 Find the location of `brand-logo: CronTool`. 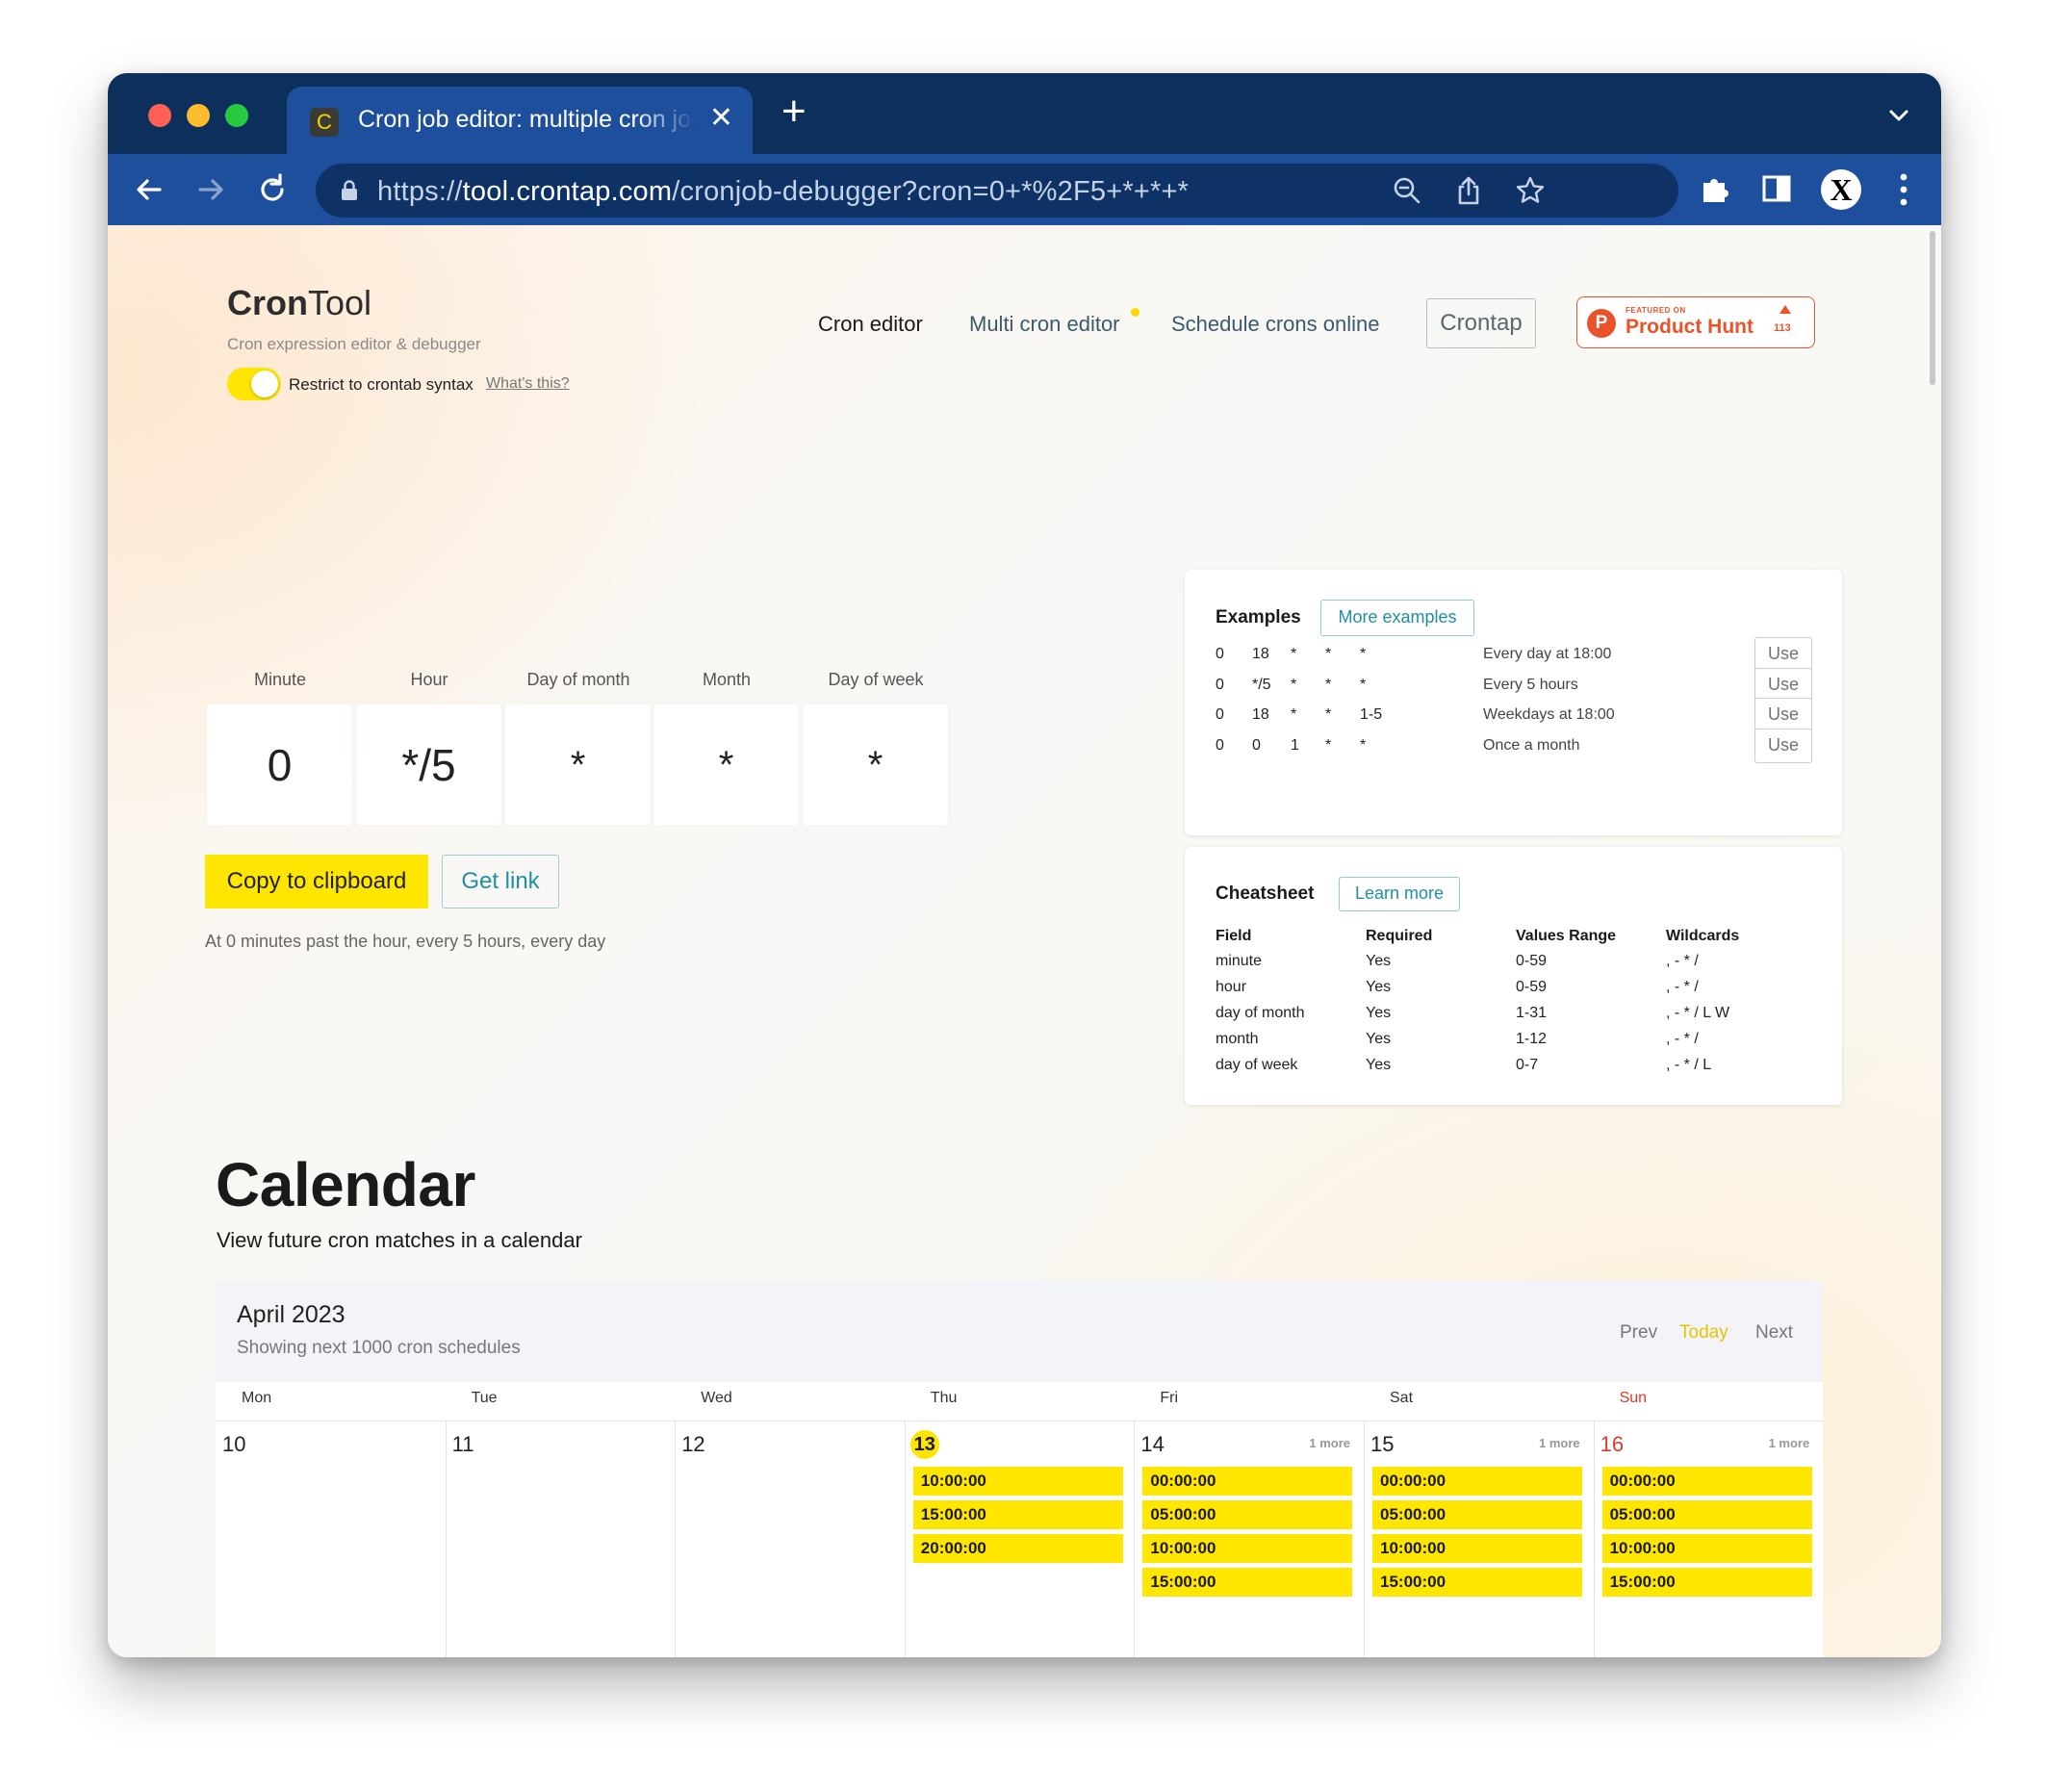

brand-logo: CronTool is located at coordinates (299, 303).